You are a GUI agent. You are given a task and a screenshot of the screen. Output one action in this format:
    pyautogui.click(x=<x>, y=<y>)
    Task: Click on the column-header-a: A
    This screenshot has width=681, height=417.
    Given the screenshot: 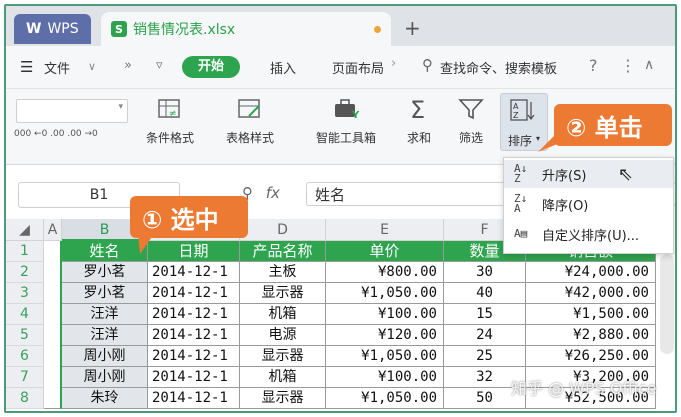 What is the action you would take?
    pyautogui.click(x=53, y=230)
    